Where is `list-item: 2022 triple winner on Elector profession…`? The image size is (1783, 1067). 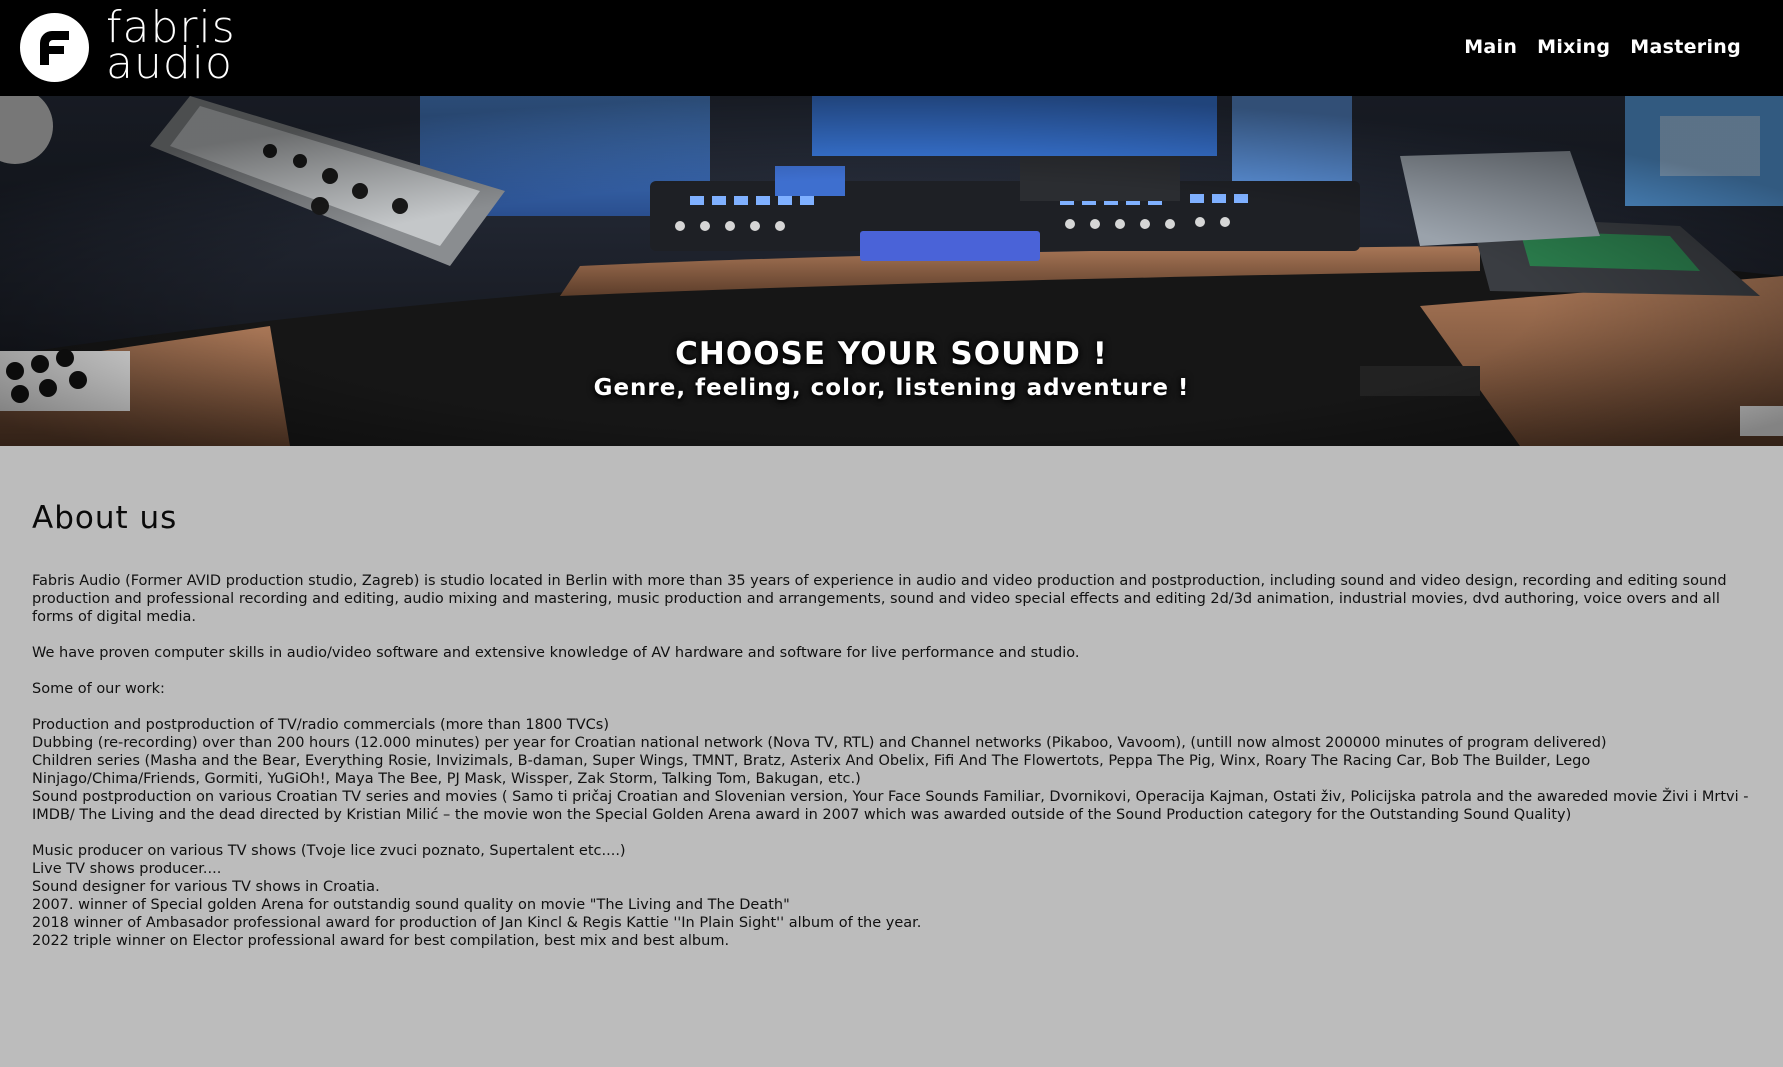 list-item: 2022 triple winner on Elector profession… is located at coordinates (381, 941).